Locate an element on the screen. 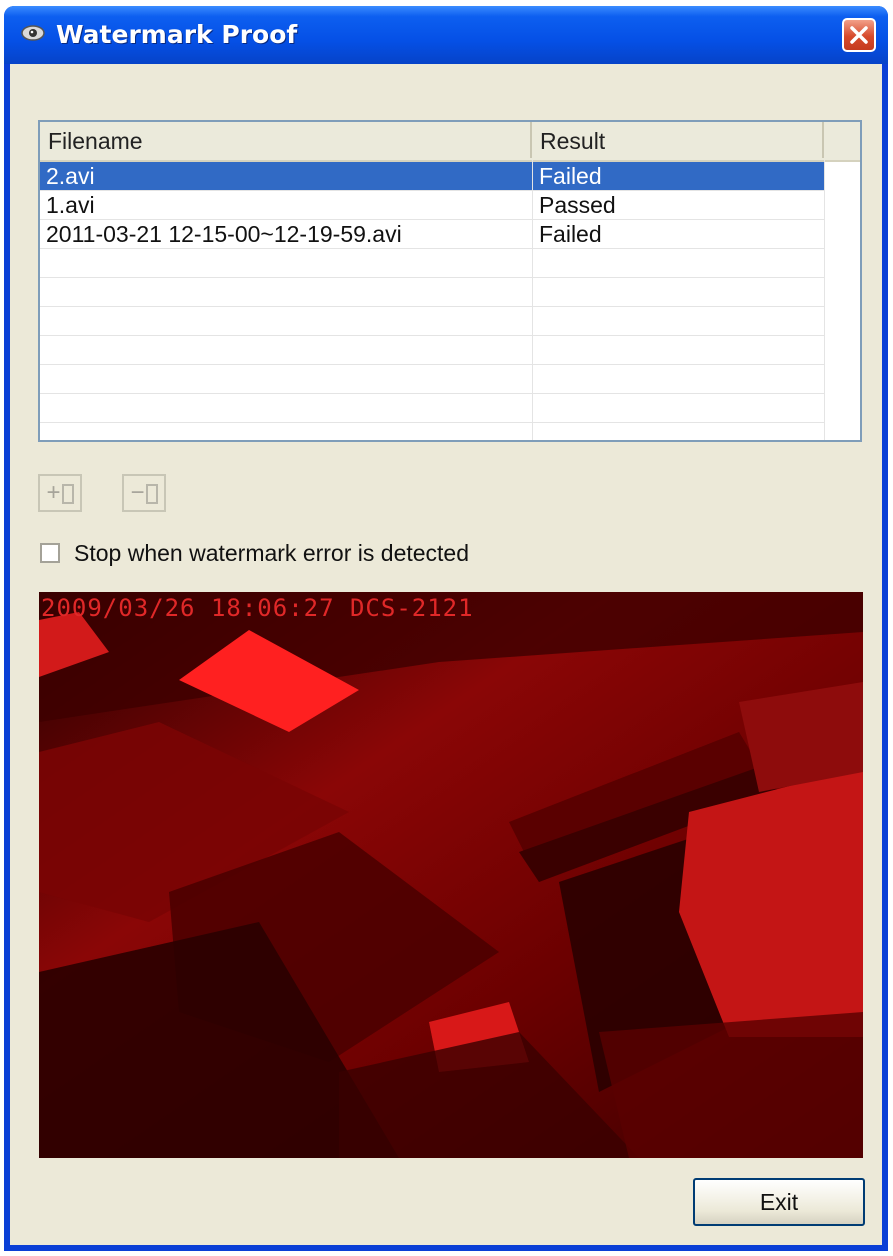 The width and height of the screenshot is (893, 1256). exit-button: Exit is located at coordinates (779, 1202).